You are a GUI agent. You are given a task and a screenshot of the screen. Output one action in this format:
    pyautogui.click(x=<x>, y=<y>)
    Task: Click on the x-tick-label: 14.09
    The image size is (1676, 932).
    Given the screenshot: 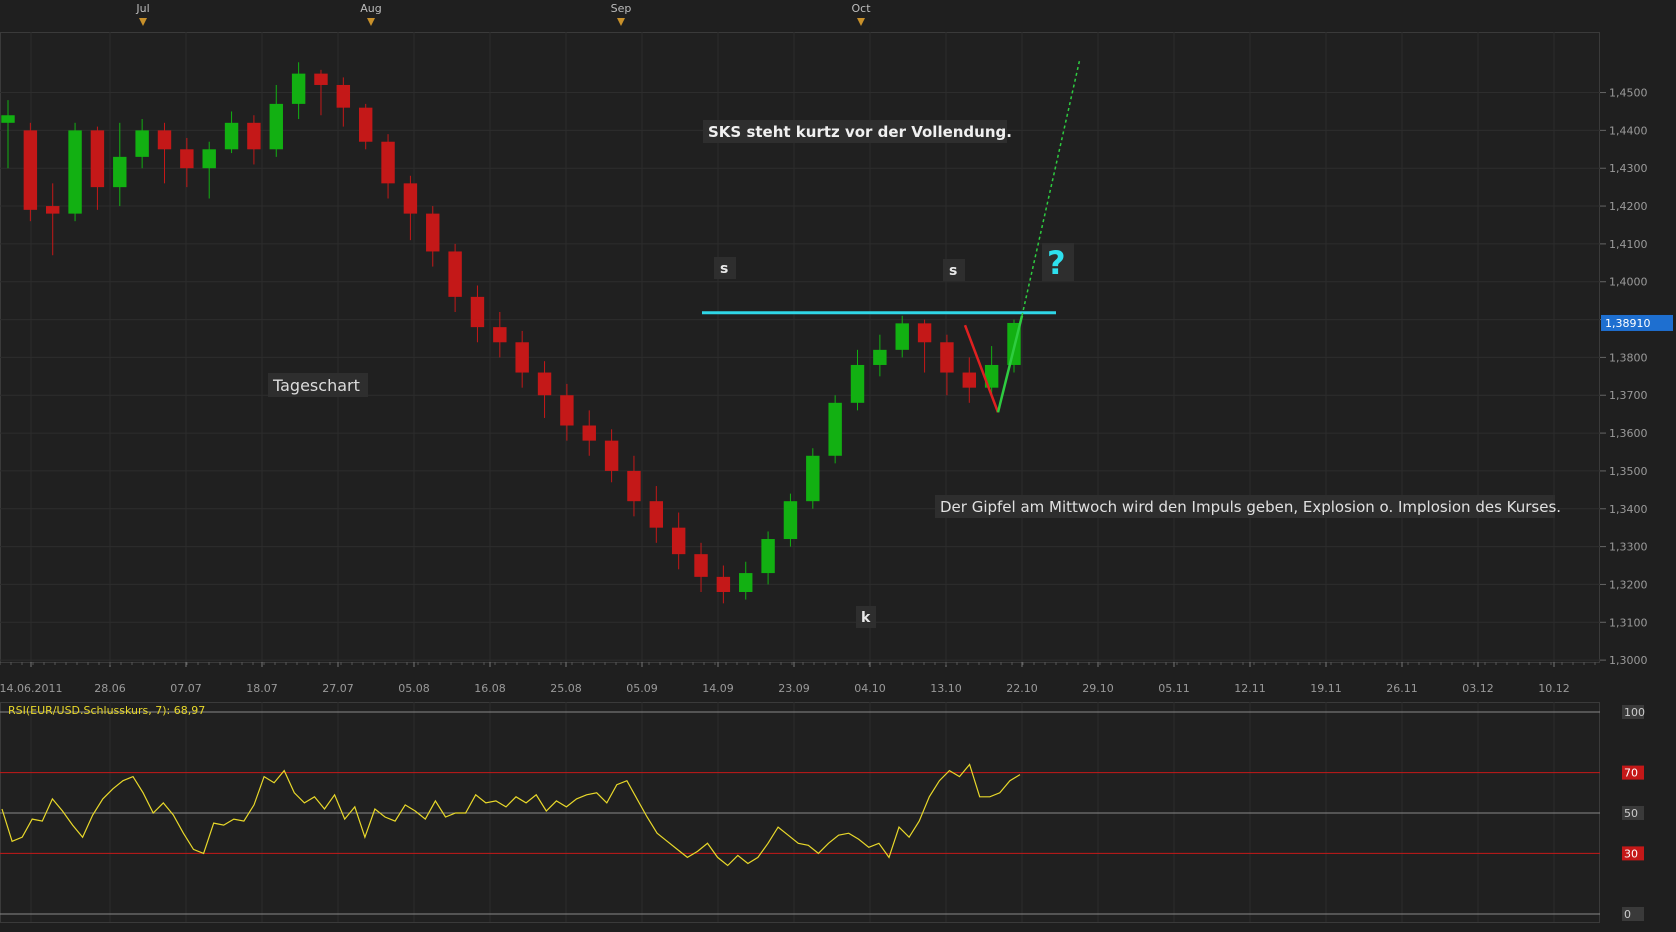 What is the action you would take?
    pyautogui.click(x=718, y=688)
    